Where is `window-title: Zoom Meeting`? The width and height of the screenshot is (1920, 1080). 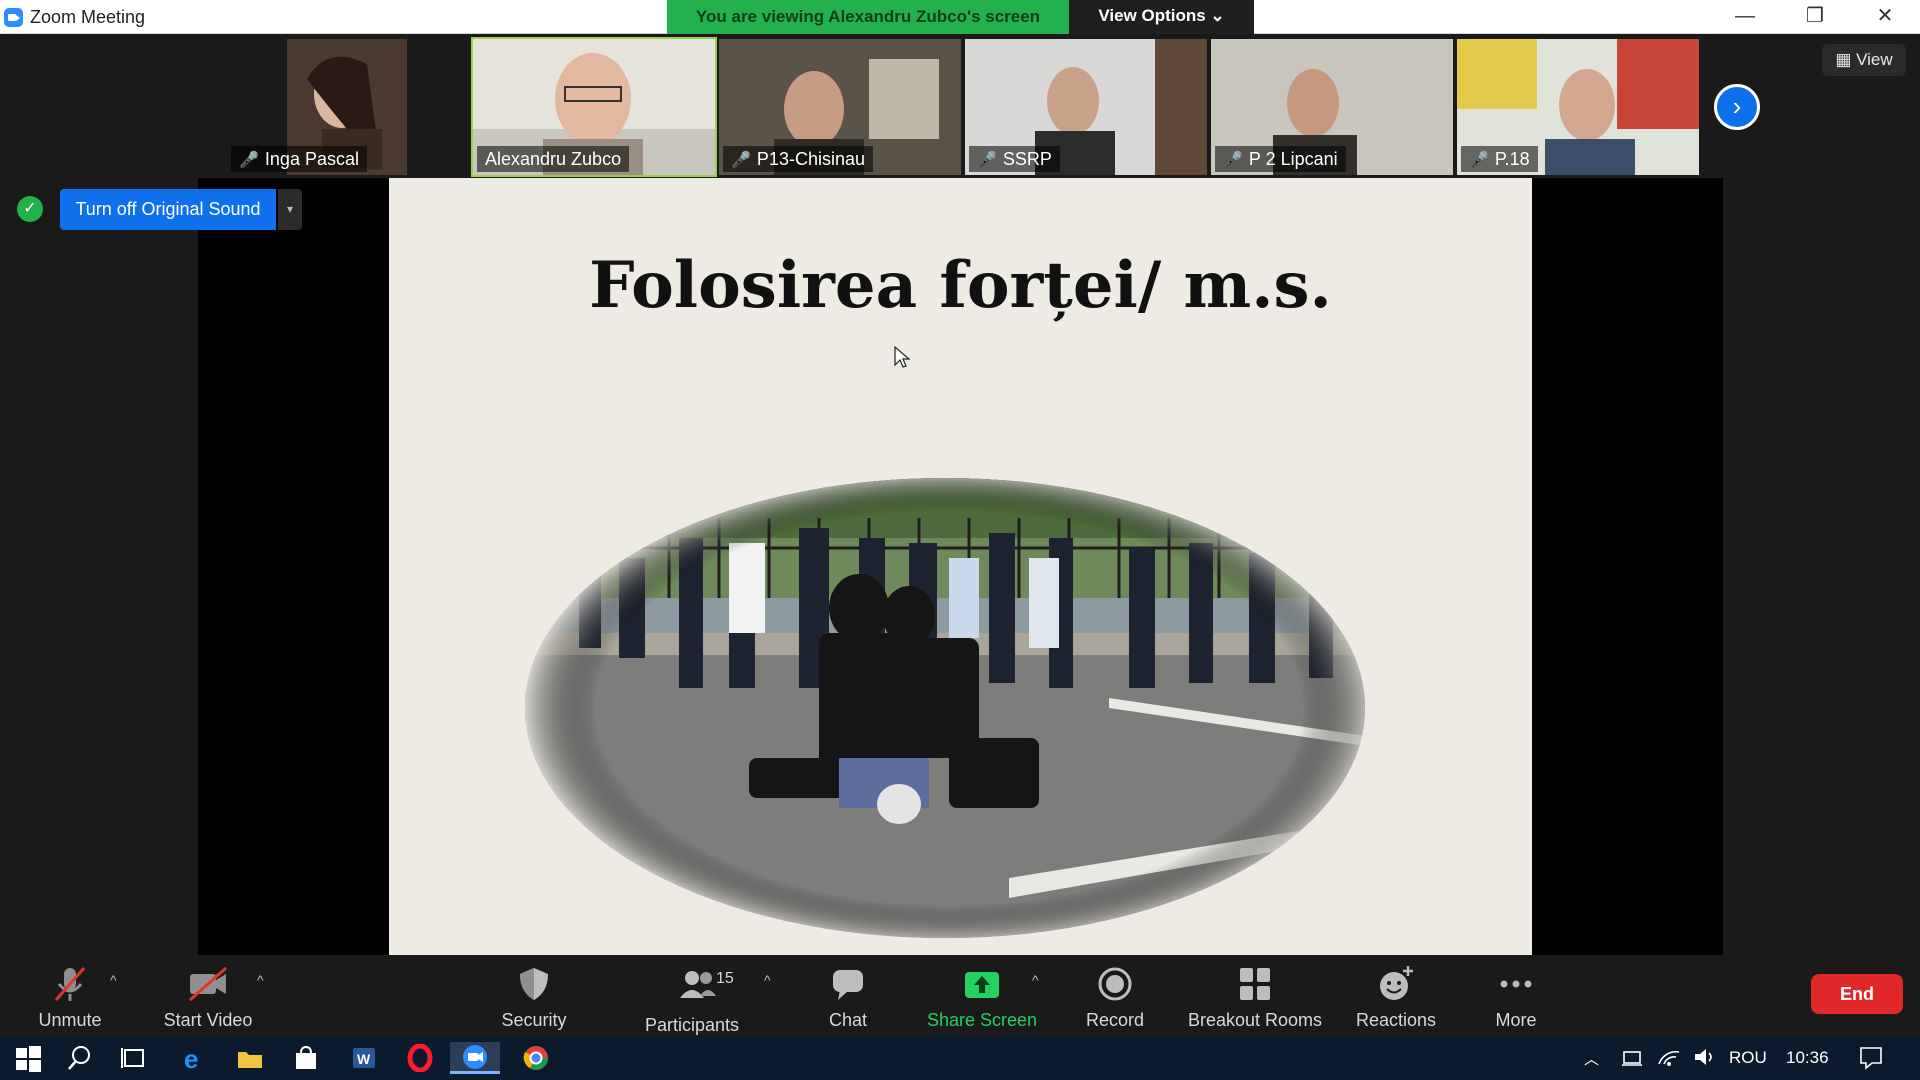
window-title: Zoom Meeting is located at coordinates (88, 17).